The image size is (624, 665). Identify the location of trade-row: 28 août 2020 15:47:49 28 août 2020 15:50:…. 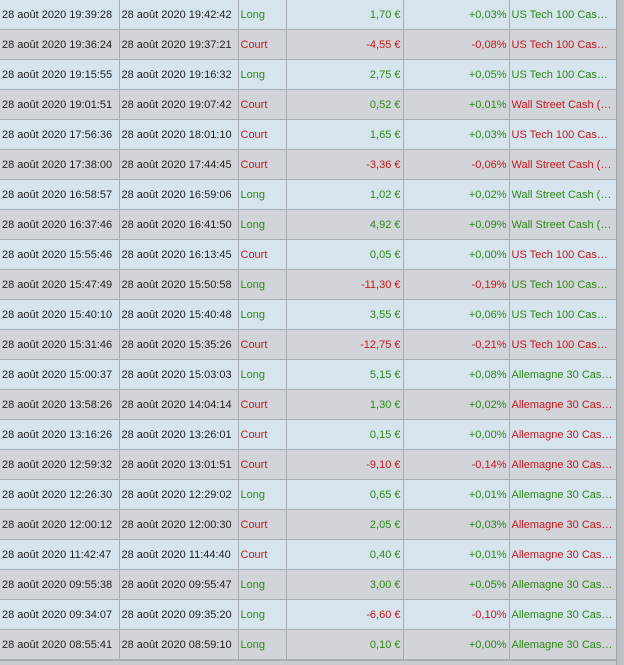
(308, 284).